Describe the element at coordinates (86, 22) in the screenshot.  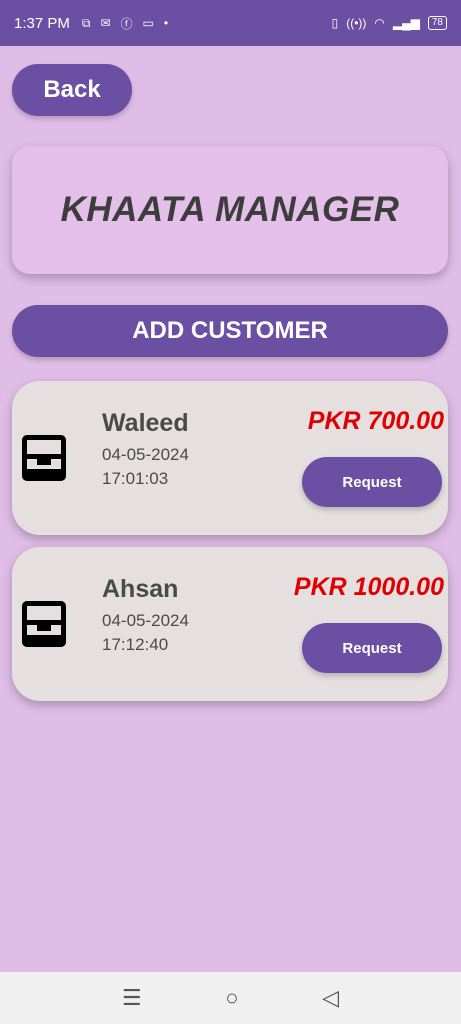
I see `game-icon: ⧉` at that location.